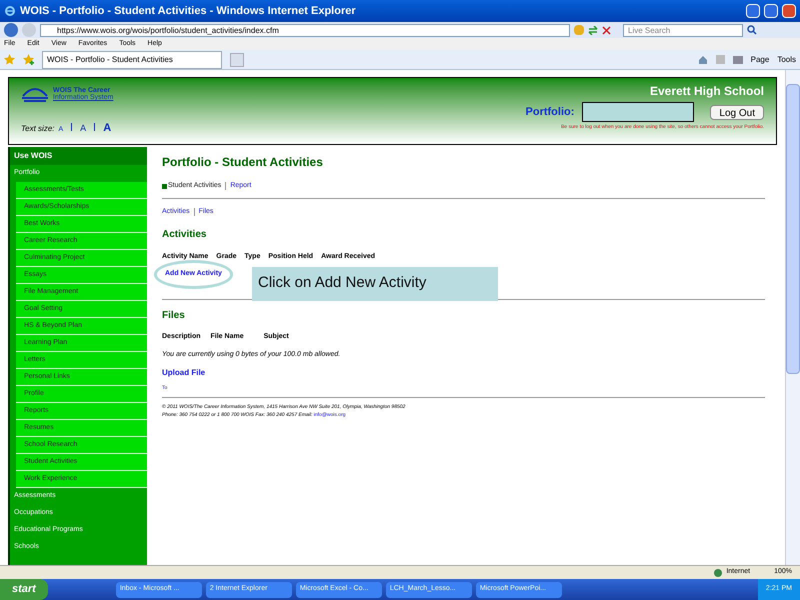 This screenshot has width=800, height=600. I want to click on bullet-icon, so click(164, 186).